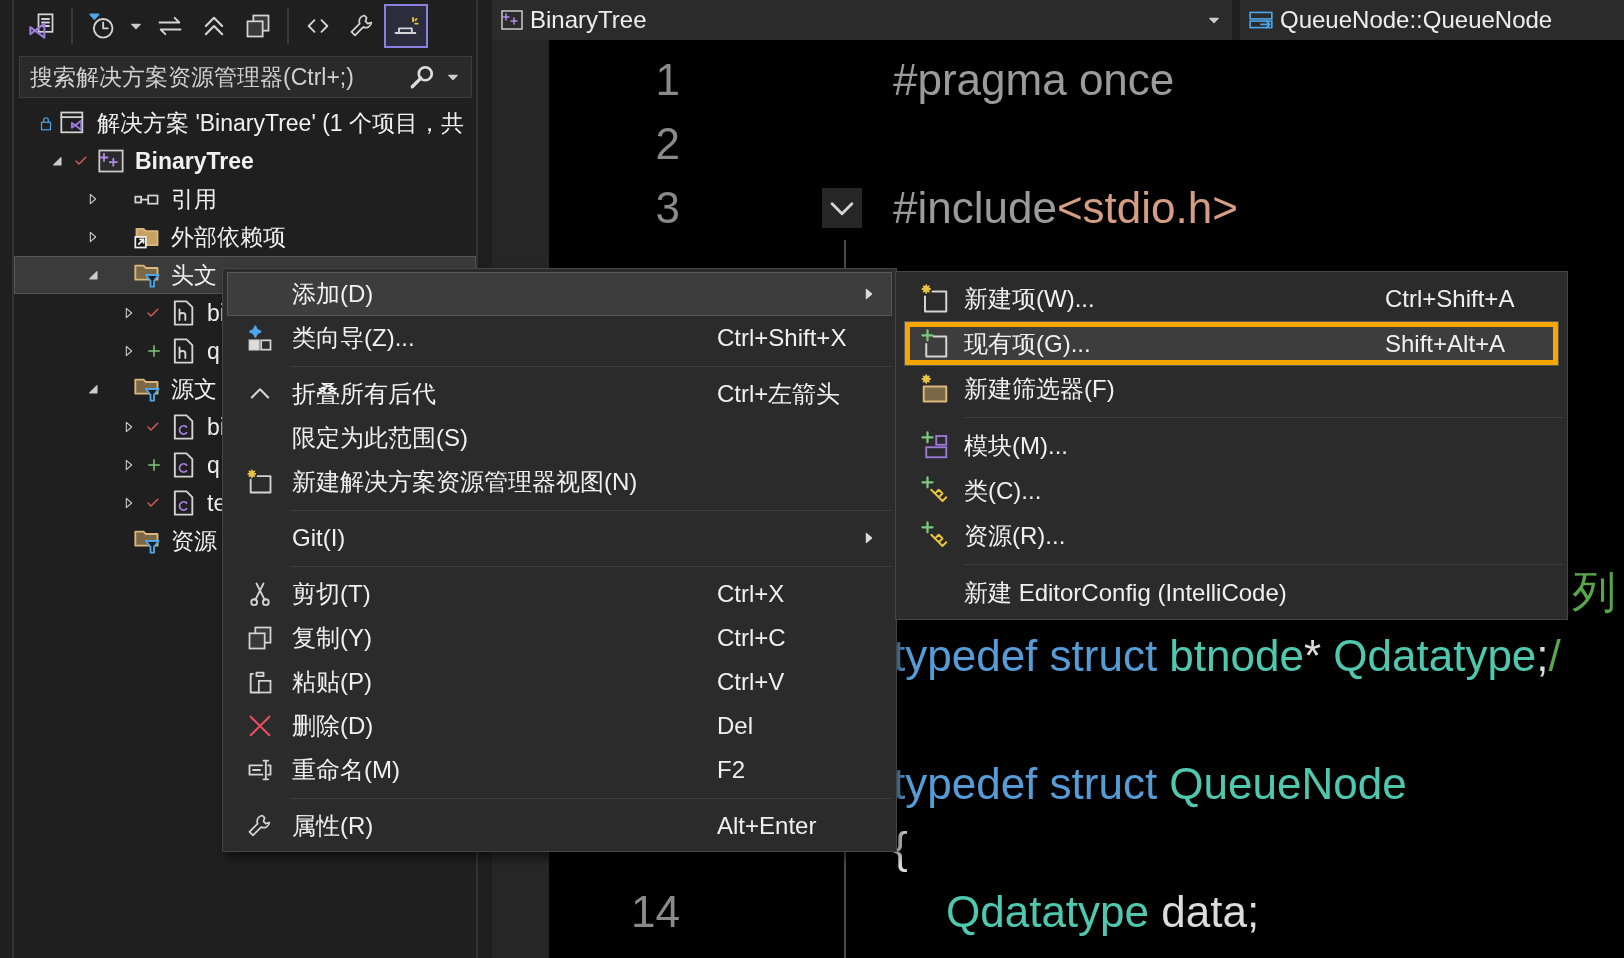 The width and height of the screenshot is (1624, 958). Describe the element at coordinates (655, 911) in the screenshot. I see `line-number: 14` at that location.